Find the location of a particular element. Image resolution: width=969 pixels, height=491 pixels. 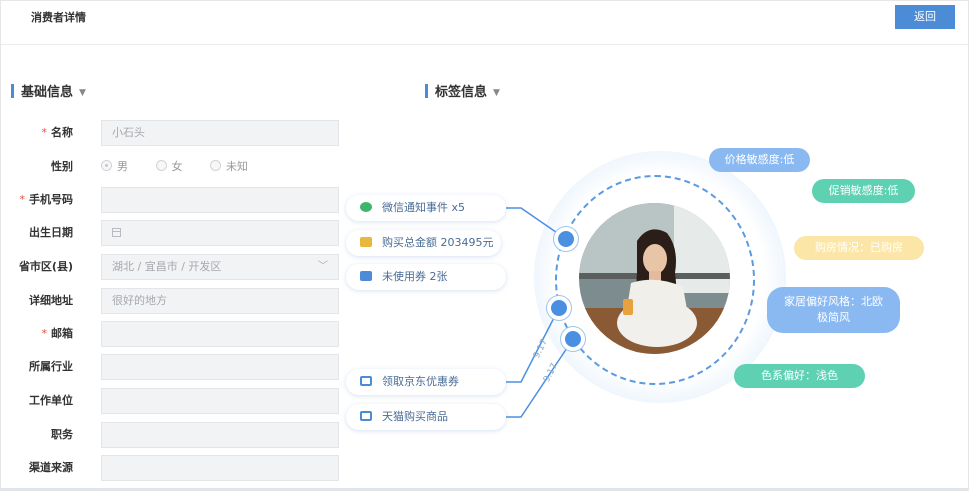

tag-price-sensitivity: 价格敏感度:低 is located at coordinates (759, 160).